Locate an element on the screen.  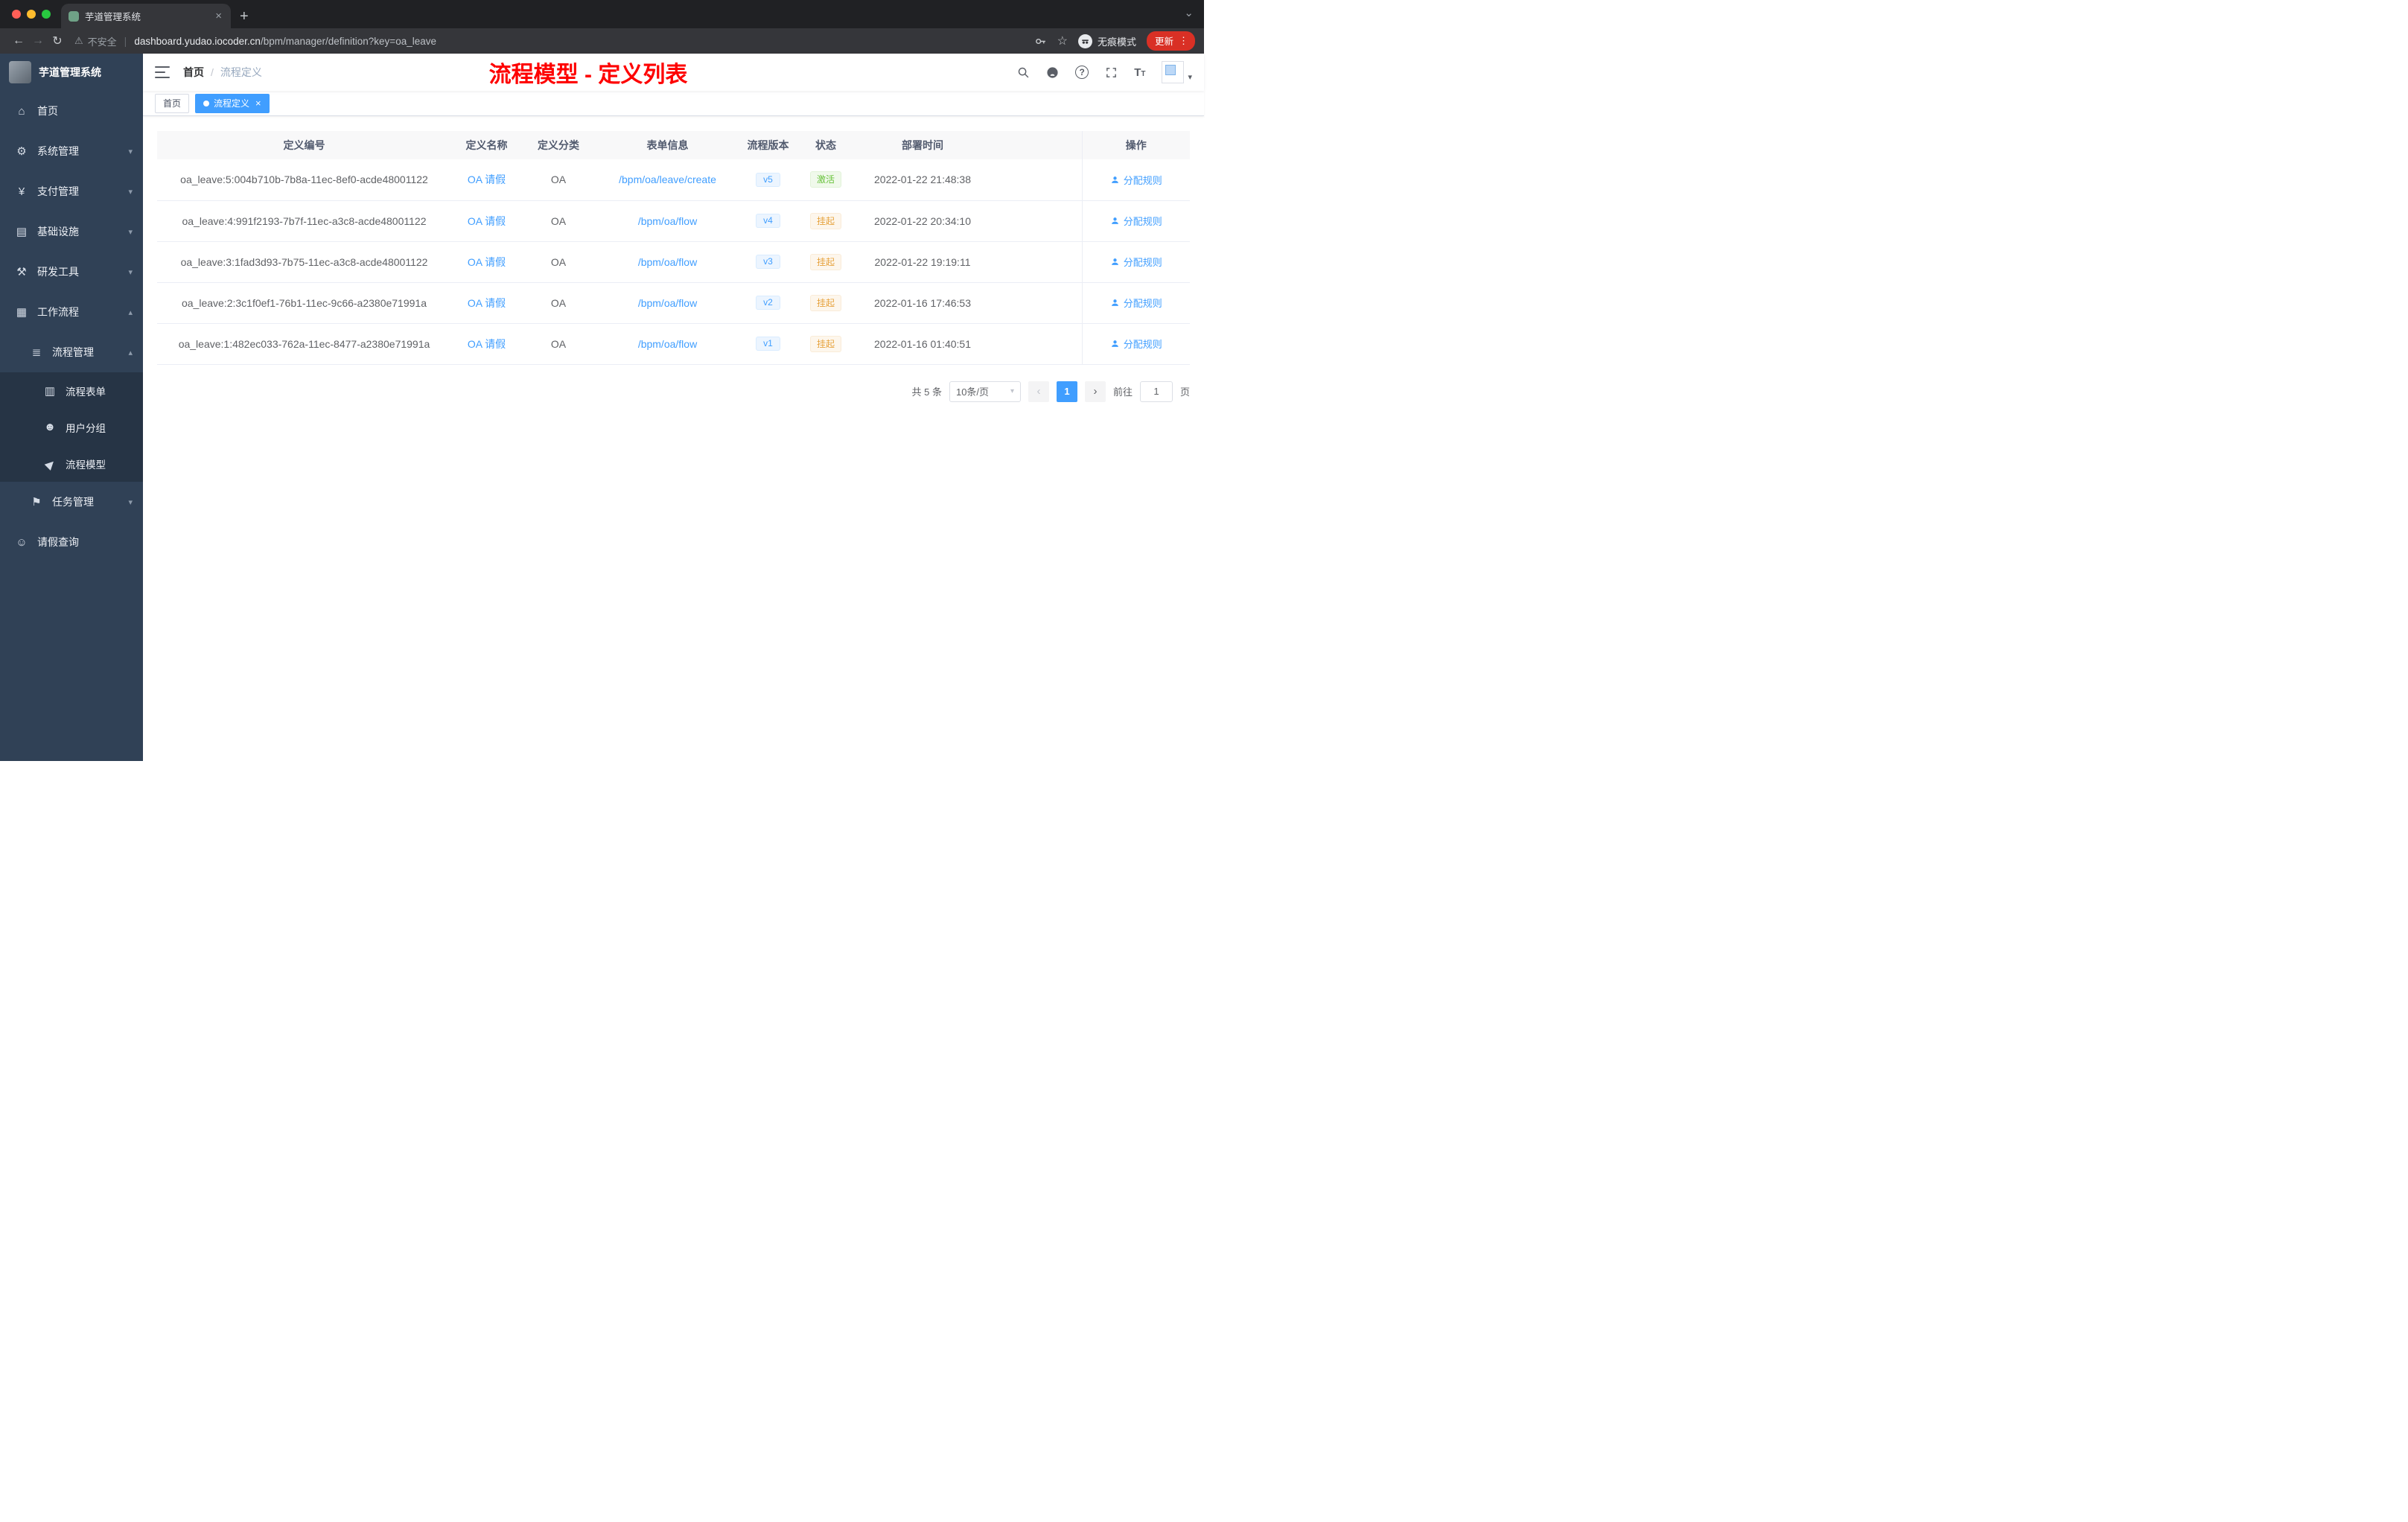
sidebar-item-infrastructure: ▤ 基础设施 is located at coordinates (71, 231).